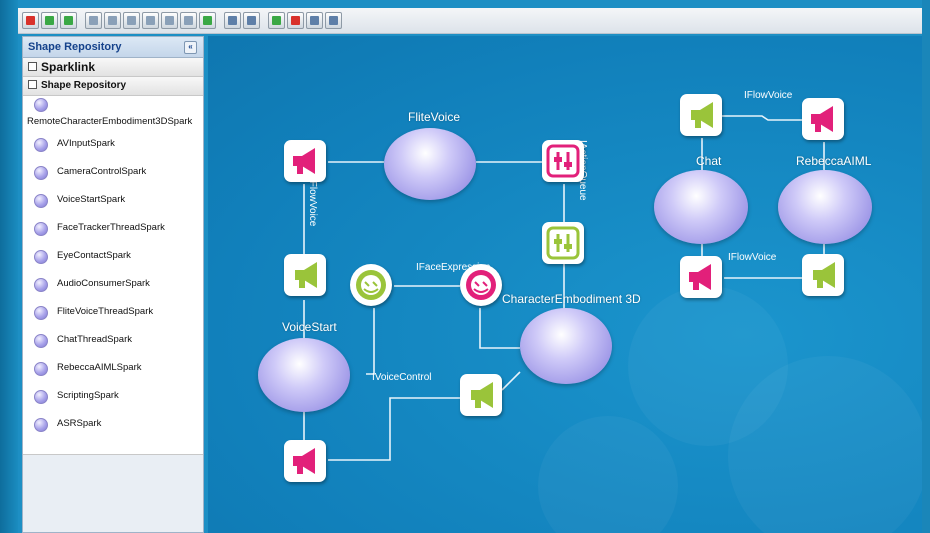 The width and height of the screenshot is (930, 533). Describe the element at coordinates (926, 266) in the screenshot. I see `window-frame-right` at that location.